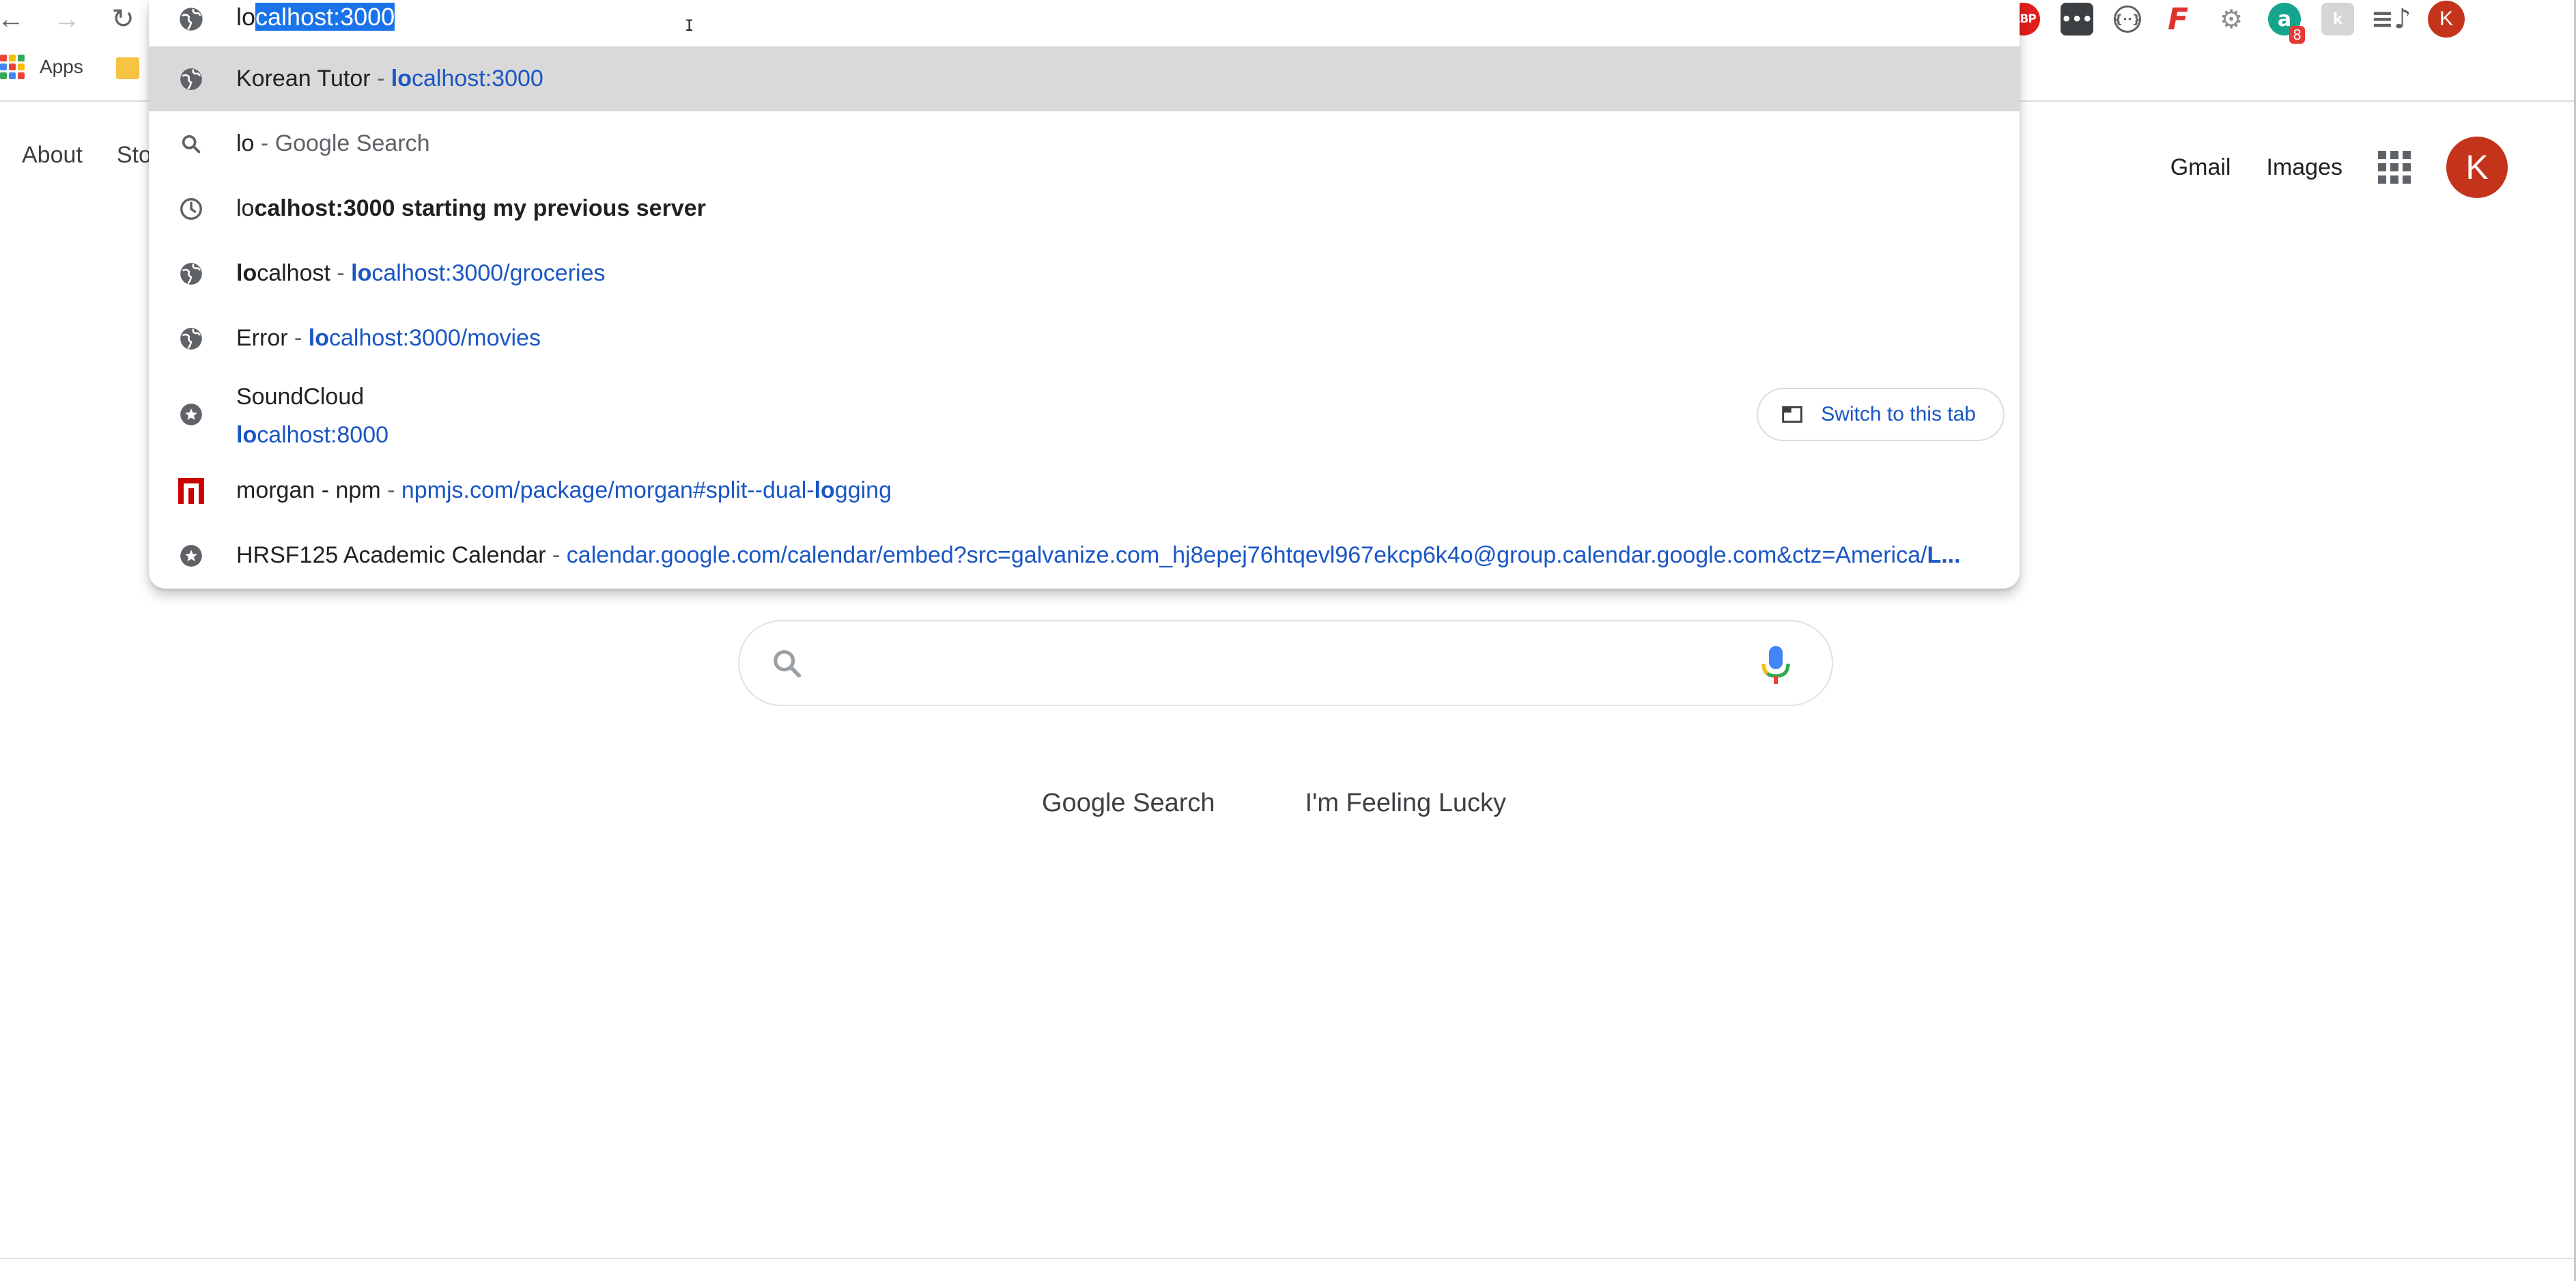  I want to click on npm-icon, so click(191, 491).